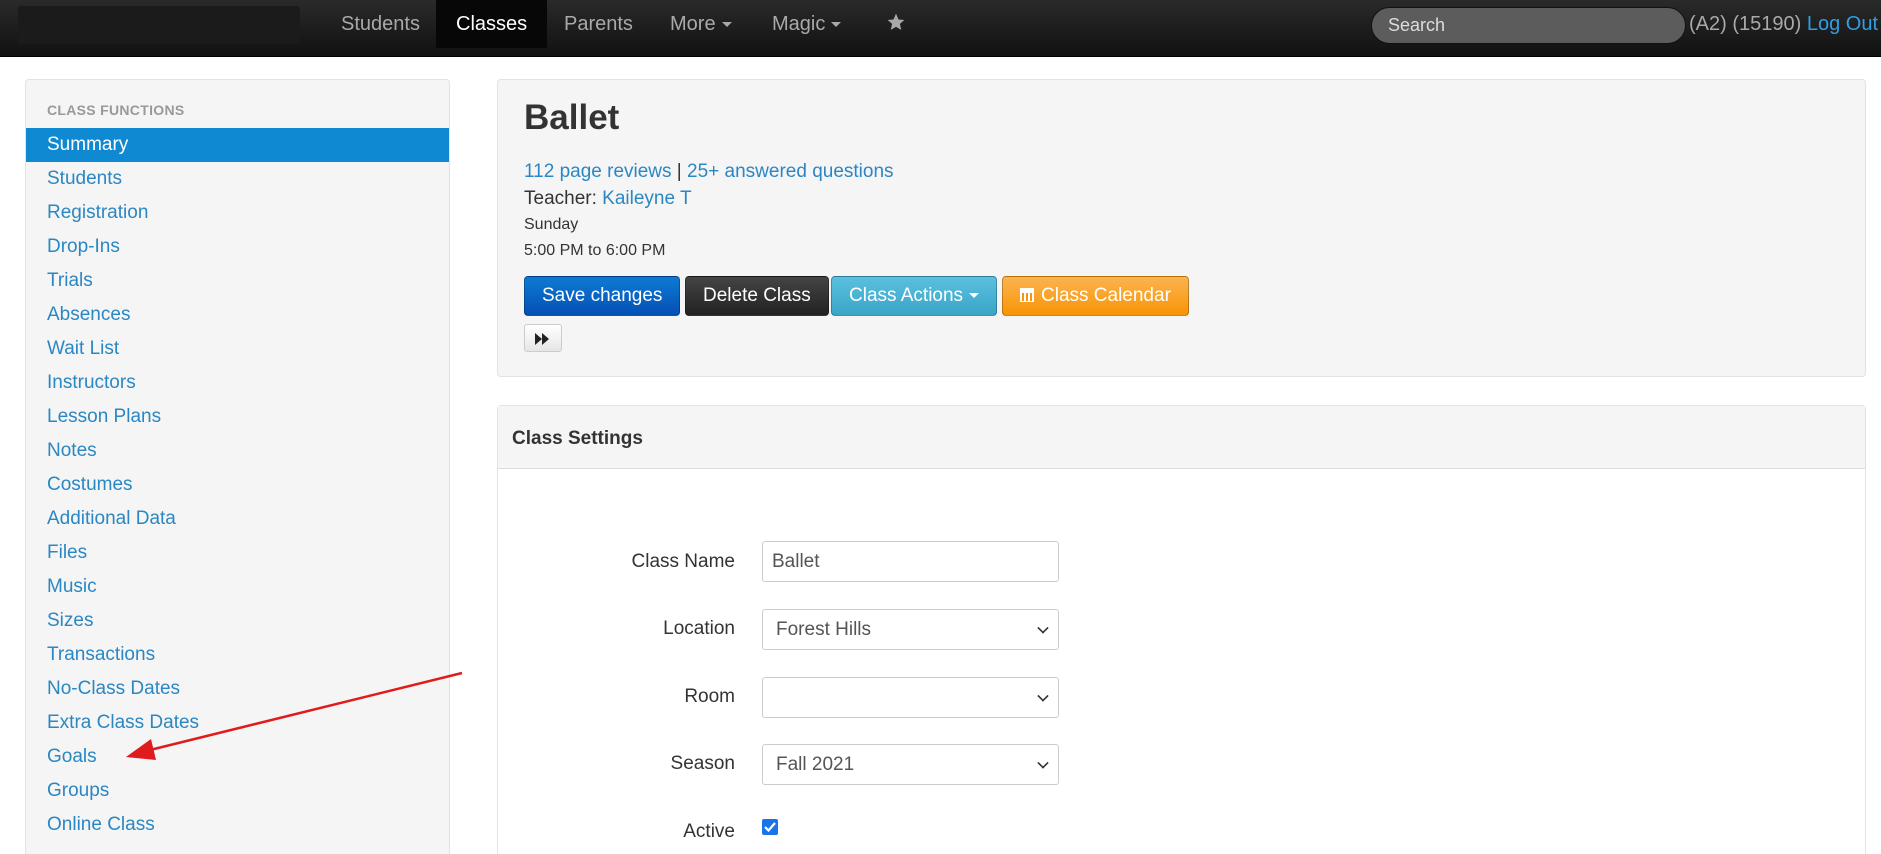 This screenshot has width=1881, height=854. I want to click on calendar-icon, so click(1027, 295).